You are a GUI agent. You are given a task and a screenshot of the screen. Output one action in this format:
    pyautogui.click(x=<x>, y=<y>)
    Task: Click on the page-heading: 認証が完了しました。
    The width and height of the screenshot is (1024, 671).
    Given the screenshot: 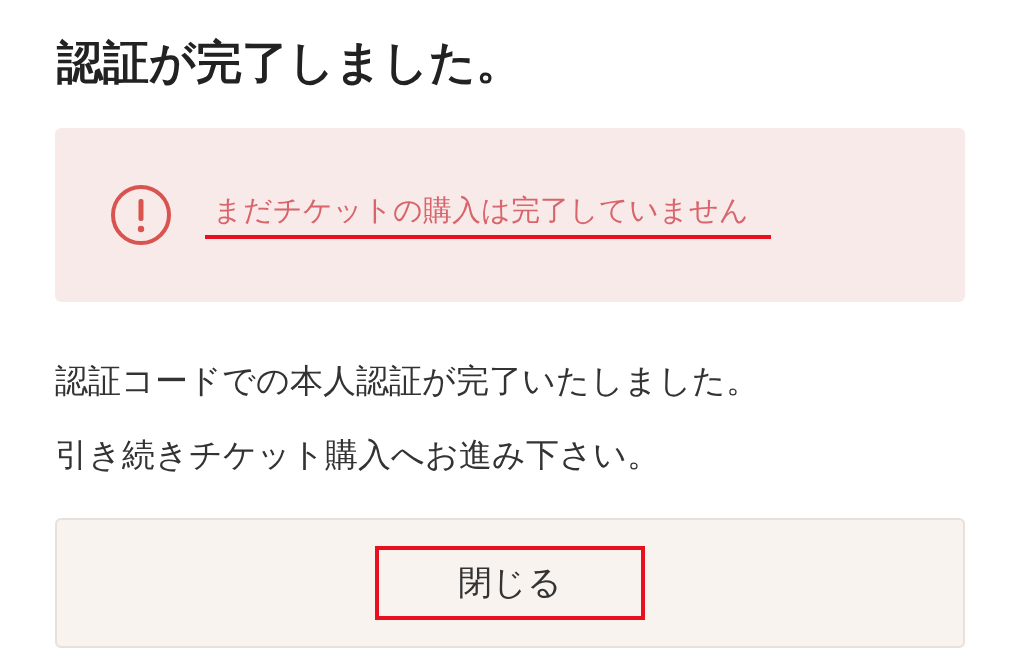 What is the action you would take?
    pyautogui.click(x=290, y=62)
    